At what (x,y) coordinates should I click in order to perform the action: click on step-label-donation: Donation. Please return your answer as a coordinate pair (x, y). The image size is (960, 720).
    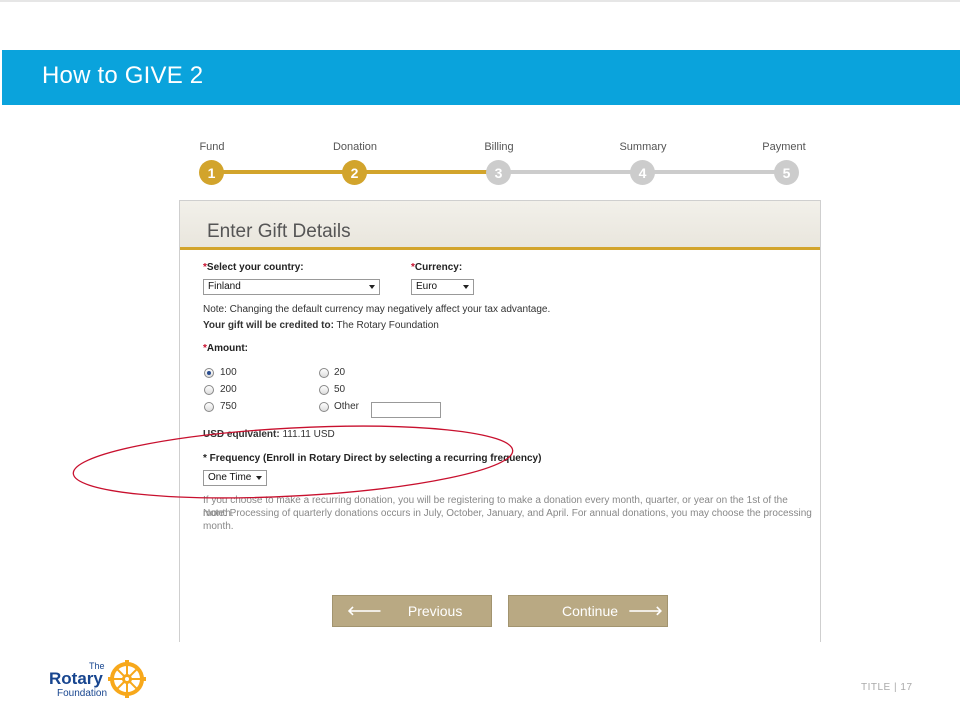
    Looking at the image, I should click on (355, 147).